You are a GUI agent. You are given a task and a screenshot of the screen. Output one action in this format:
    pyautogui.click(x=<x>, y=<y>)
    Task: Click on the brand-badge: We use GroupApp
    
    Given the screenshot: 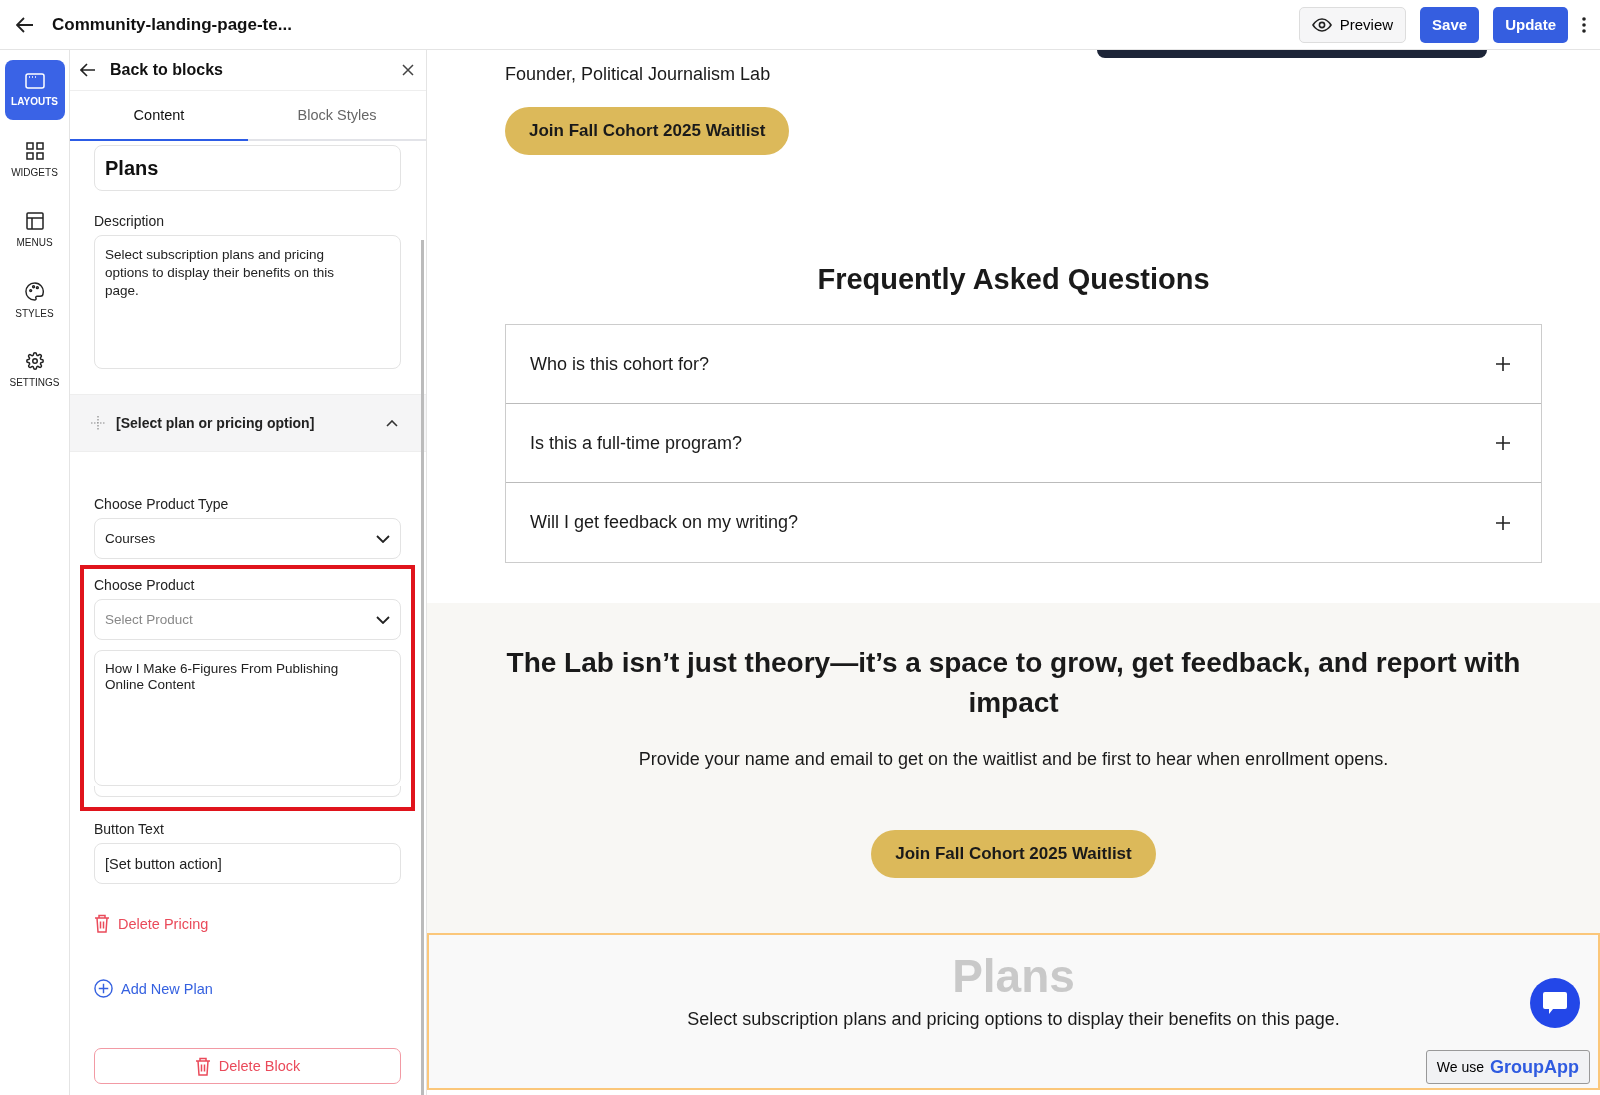 What is the action you would take?
    pyautogui.click(x=1507, y=1067)
    